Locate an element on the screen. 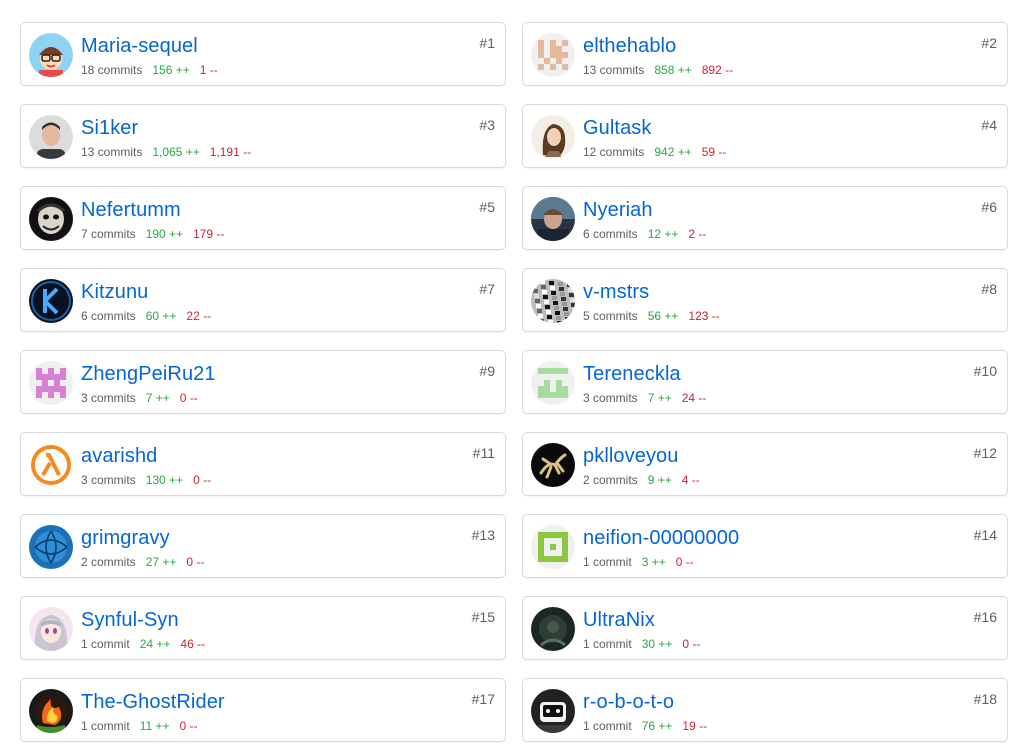 The height and width of the screenshot is (756, 1024). contribution-stats: 5 commits 56 ++ 123 -- is located at coordinates (651, 316).